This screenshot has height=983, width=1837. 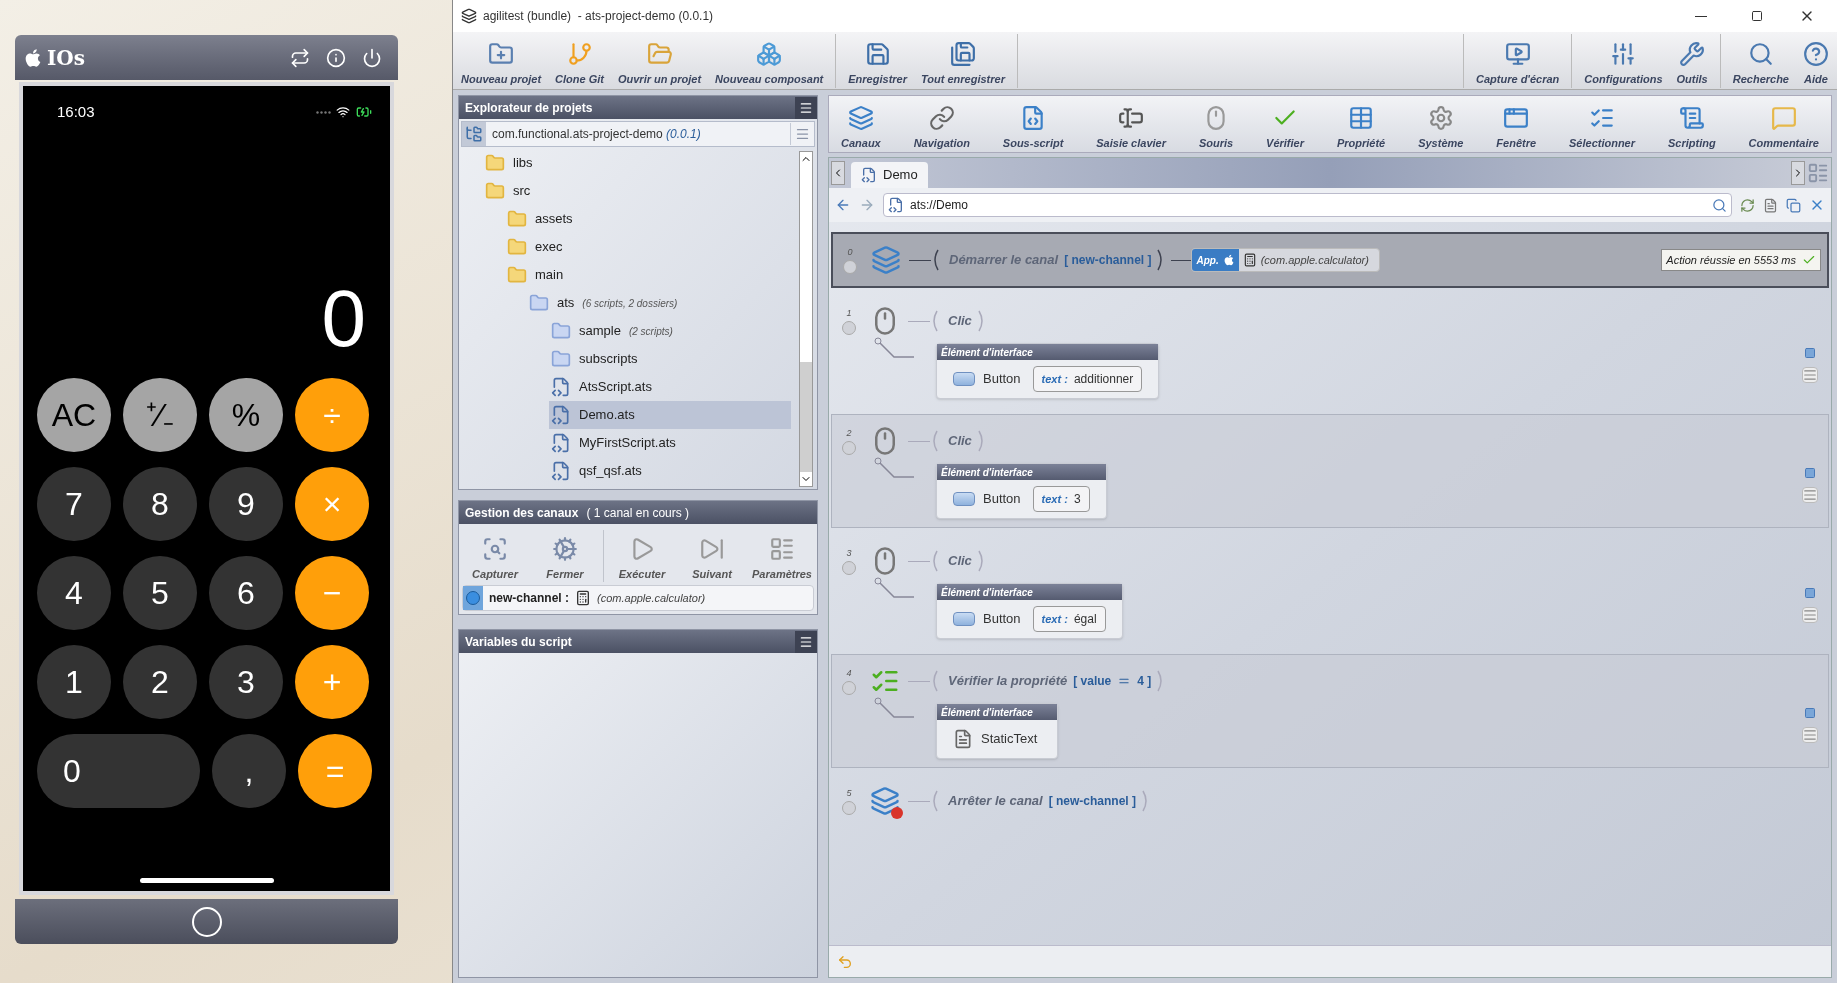 I want to click on criteria-field: text : 3, so click(x=1061, y=499).